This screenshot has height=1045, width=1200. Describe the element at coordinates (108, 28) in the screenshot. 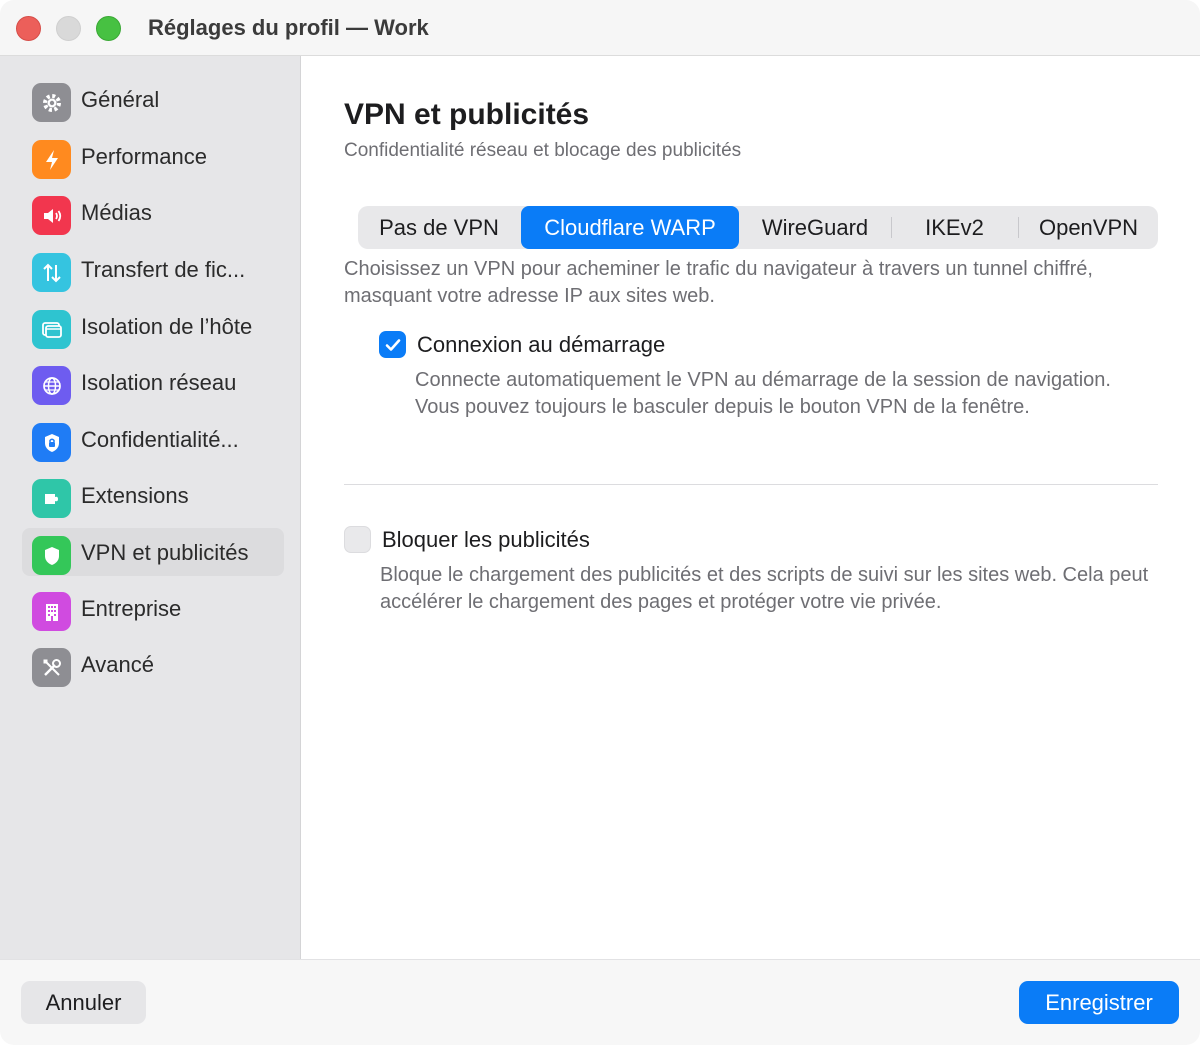

I see `zoom-button` at that location.